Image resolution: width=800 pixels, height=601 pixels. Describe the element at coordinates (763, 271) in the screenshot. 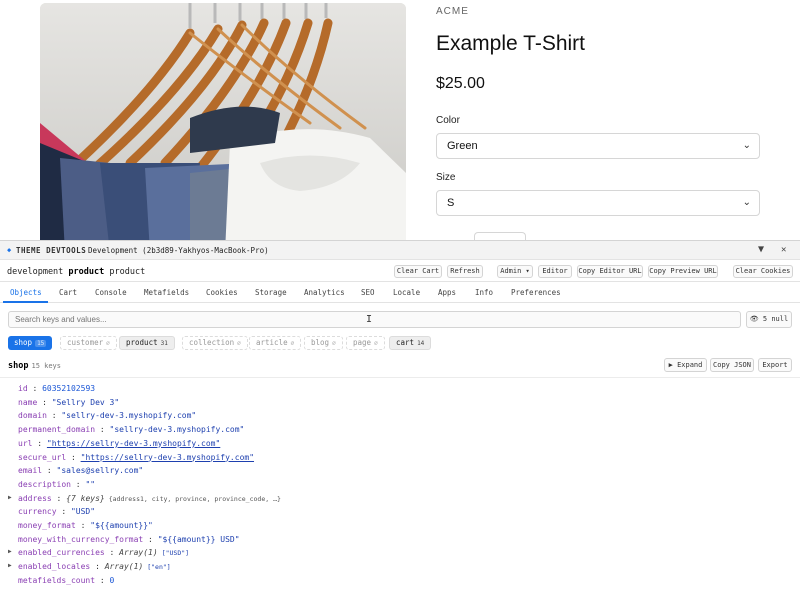

I see `clear-cookies-button: Clear Cookies` at that location.